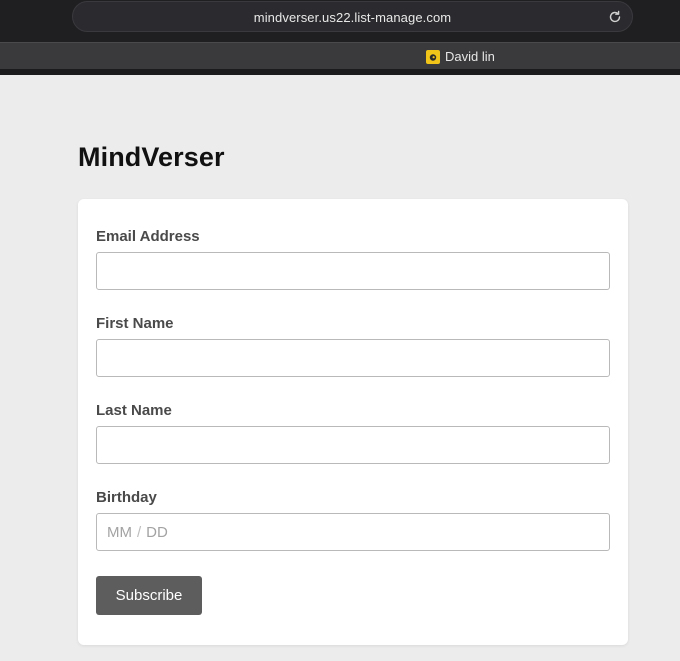 This screenshot has width=680, height=661. What do you see at coordinates (433, 56) in the screenshot?
I see `mailchimp-icon` at bounding box center [433, 56].